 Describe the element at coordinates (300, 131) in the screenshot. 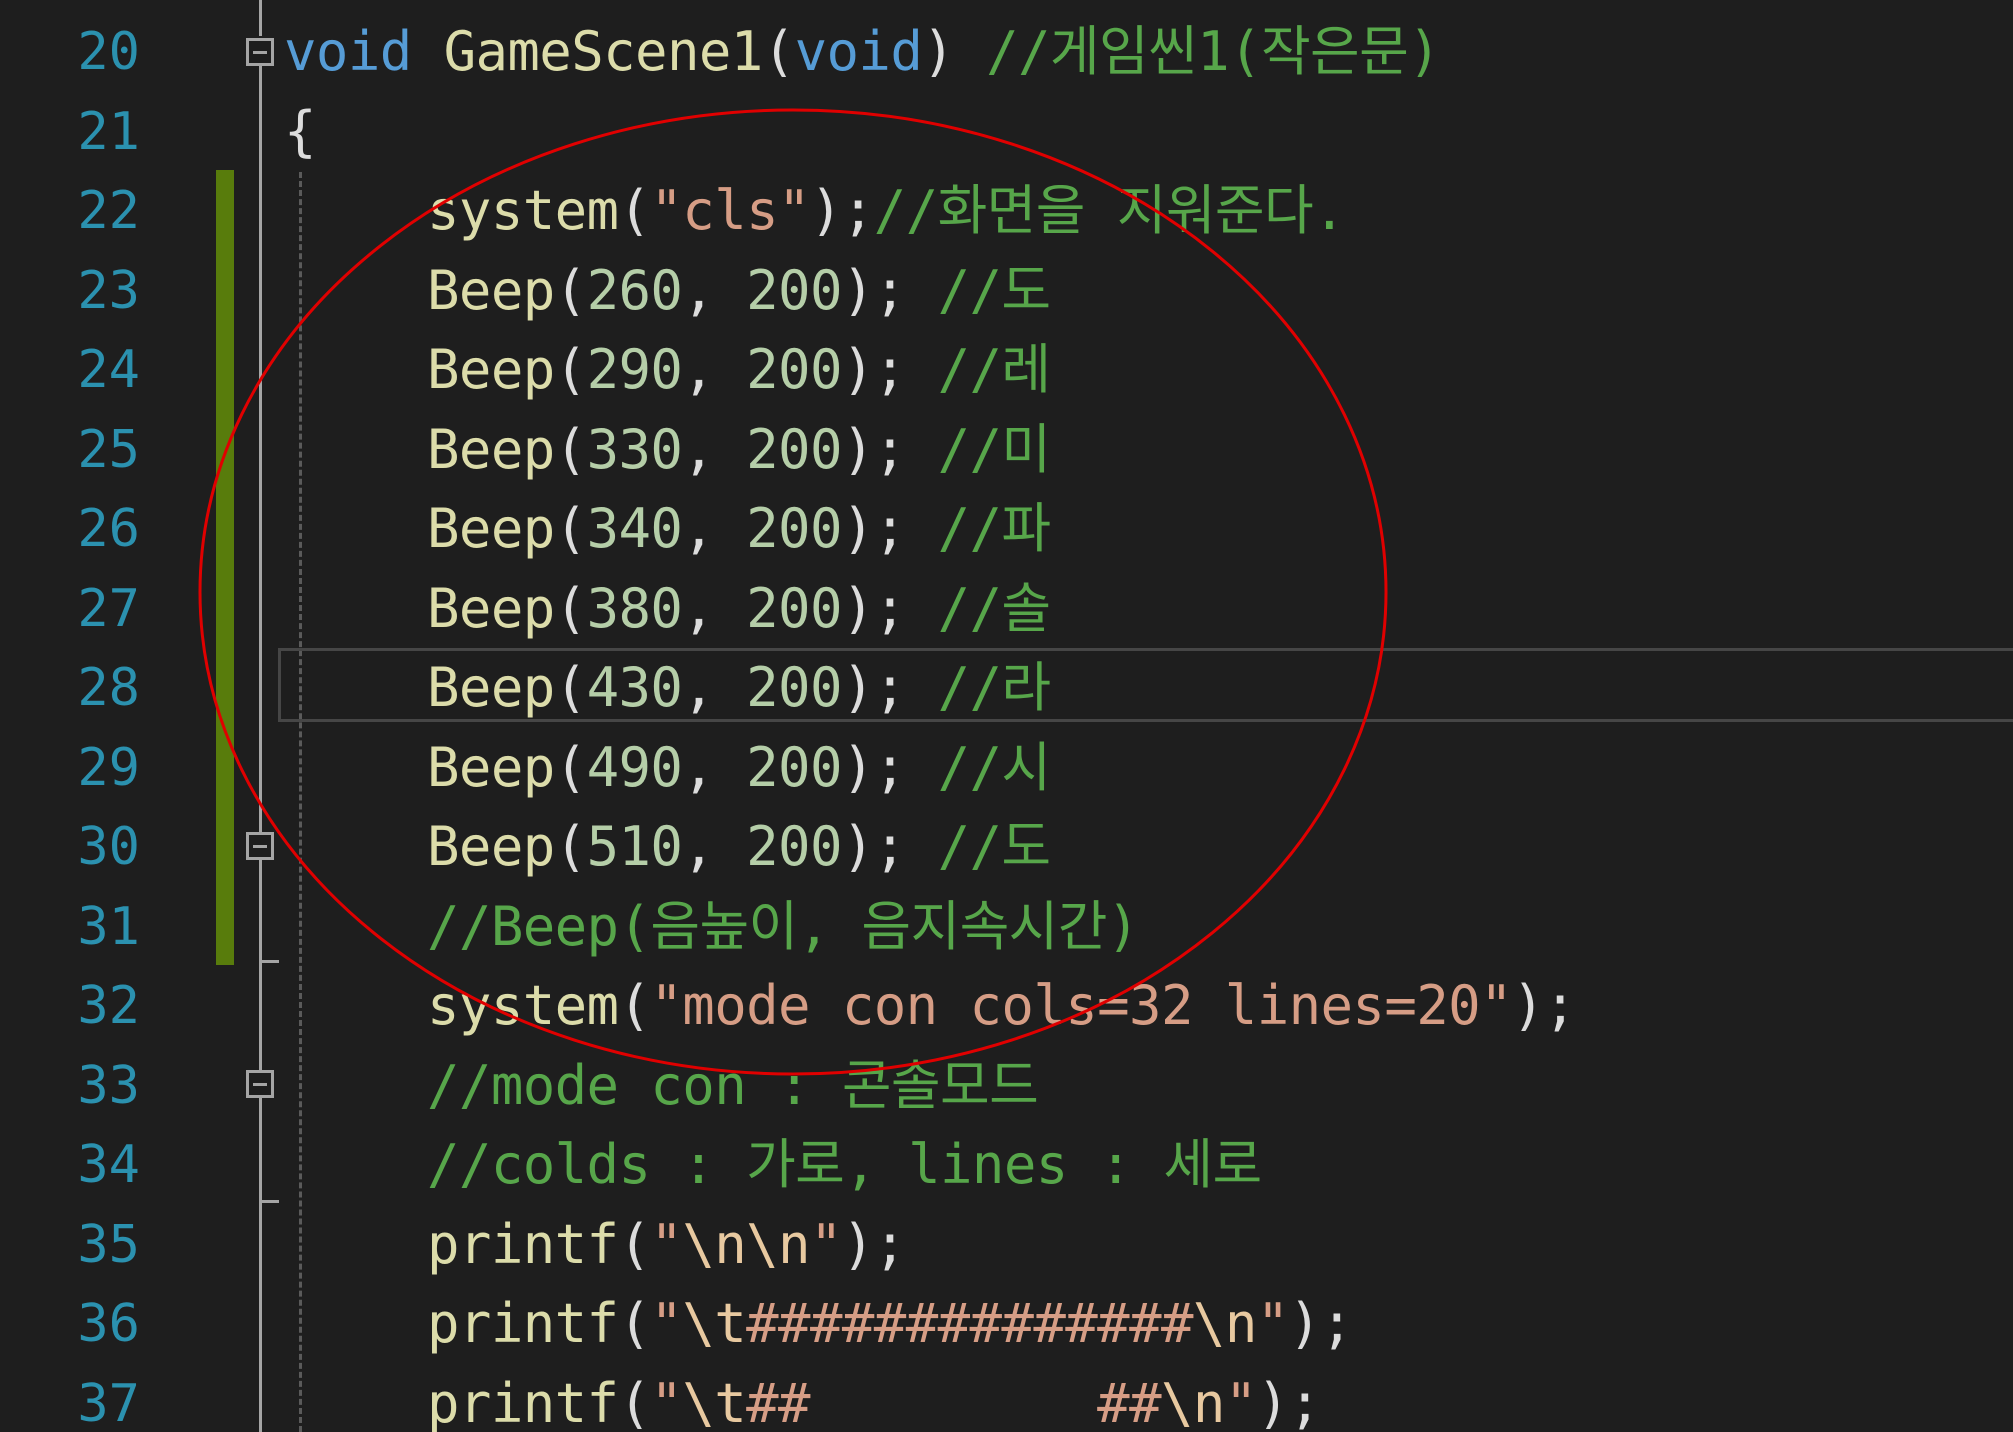

I see `code-token: {` at that location.